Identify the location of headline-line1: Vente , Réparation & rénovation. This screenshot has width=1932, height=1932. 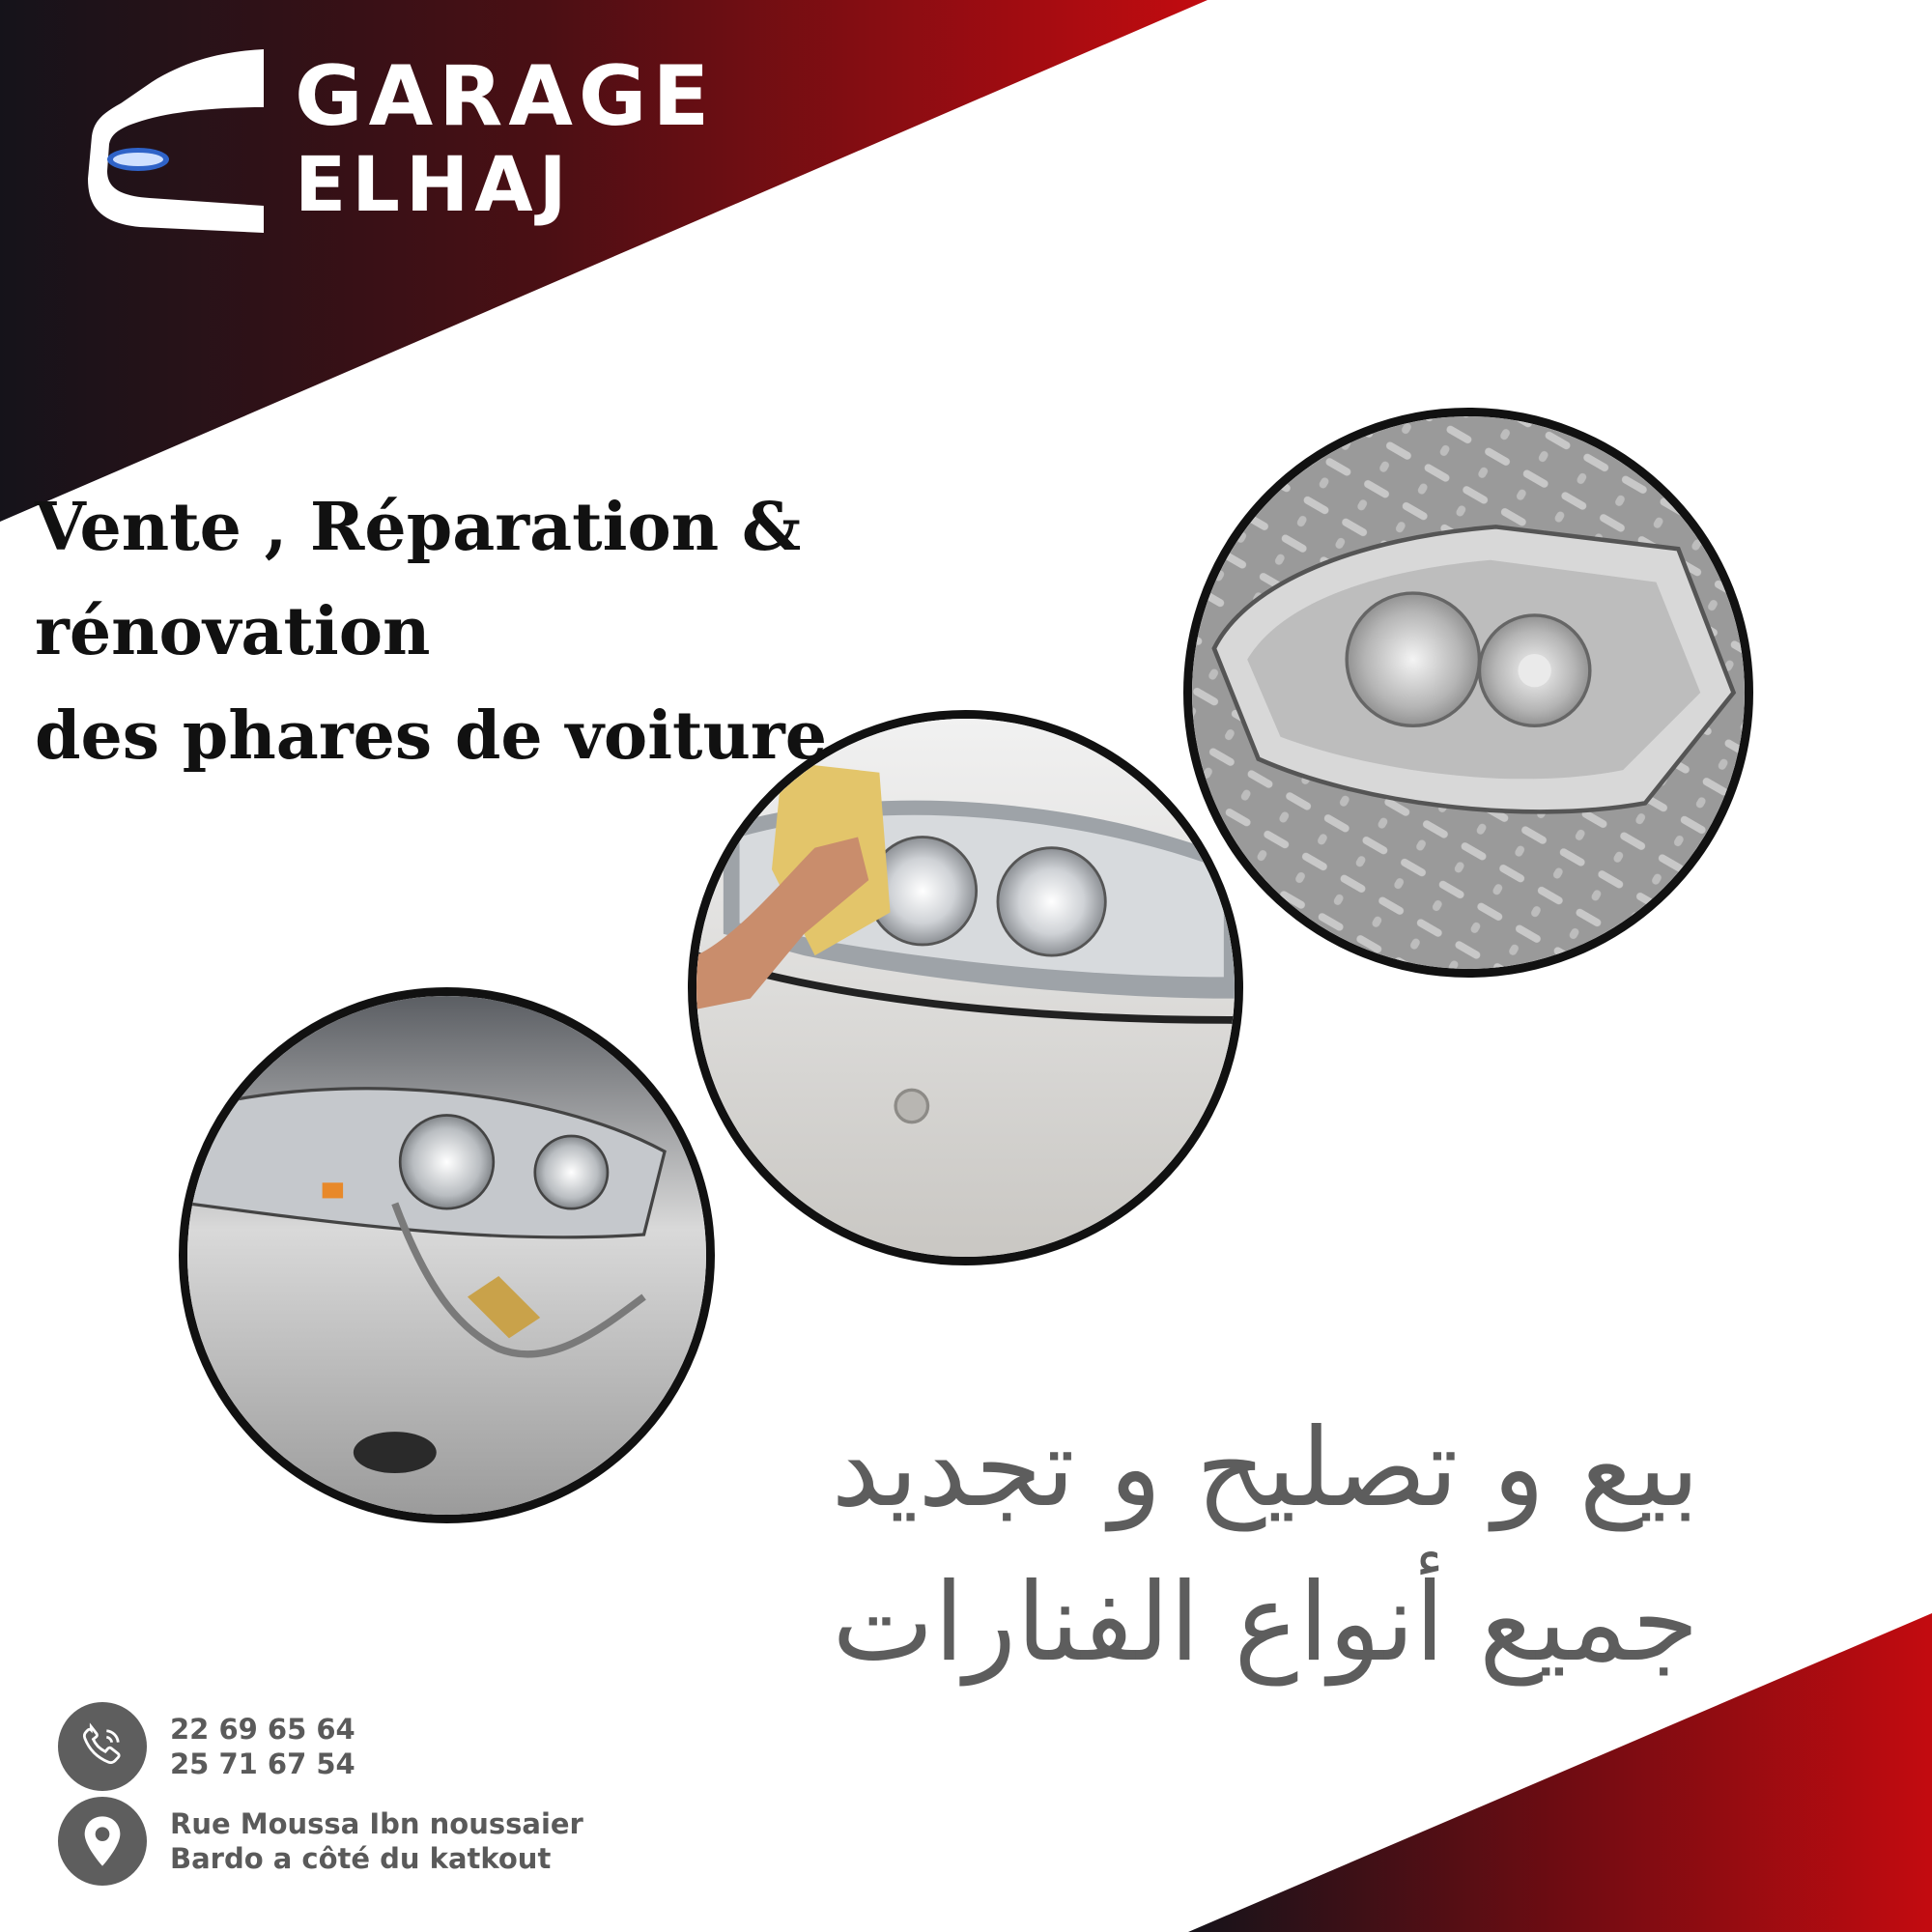
(418, 579).